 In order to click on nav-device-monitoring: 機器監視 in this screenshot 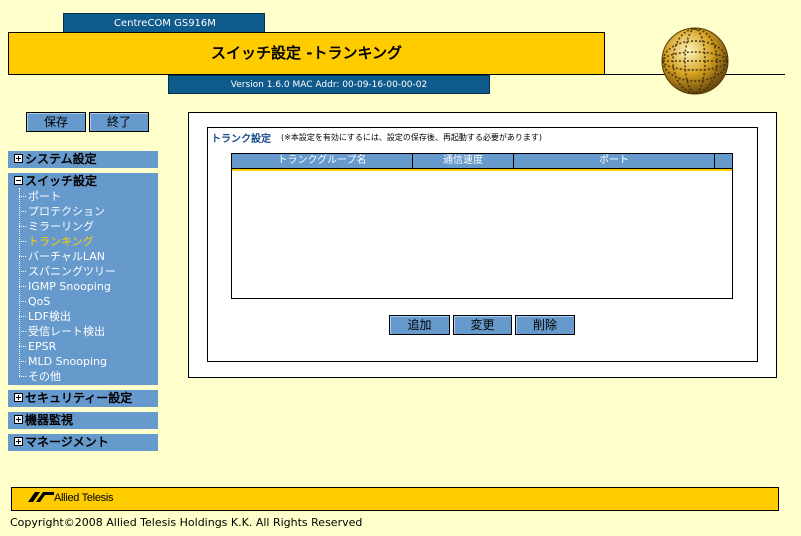, I will do `click(83, 420)`.